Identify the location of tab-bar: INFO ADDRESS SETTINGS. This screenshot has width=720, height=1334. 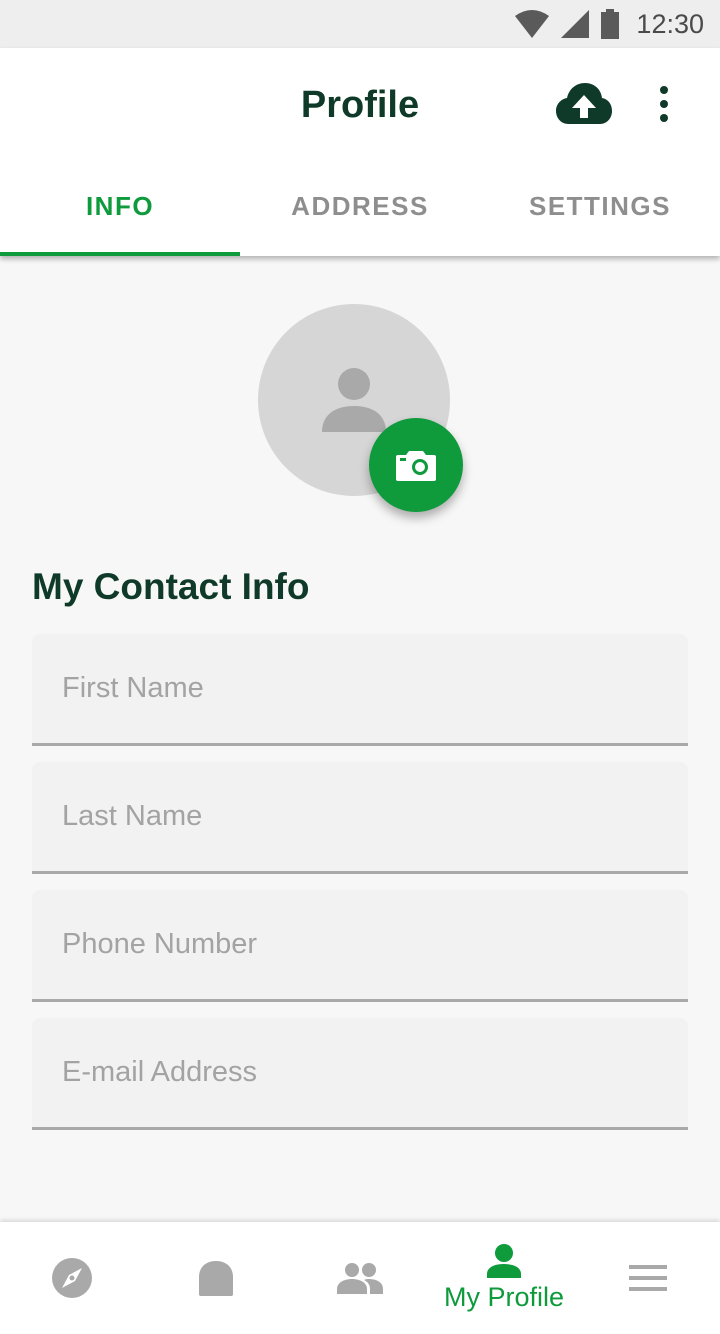
(360, 208).